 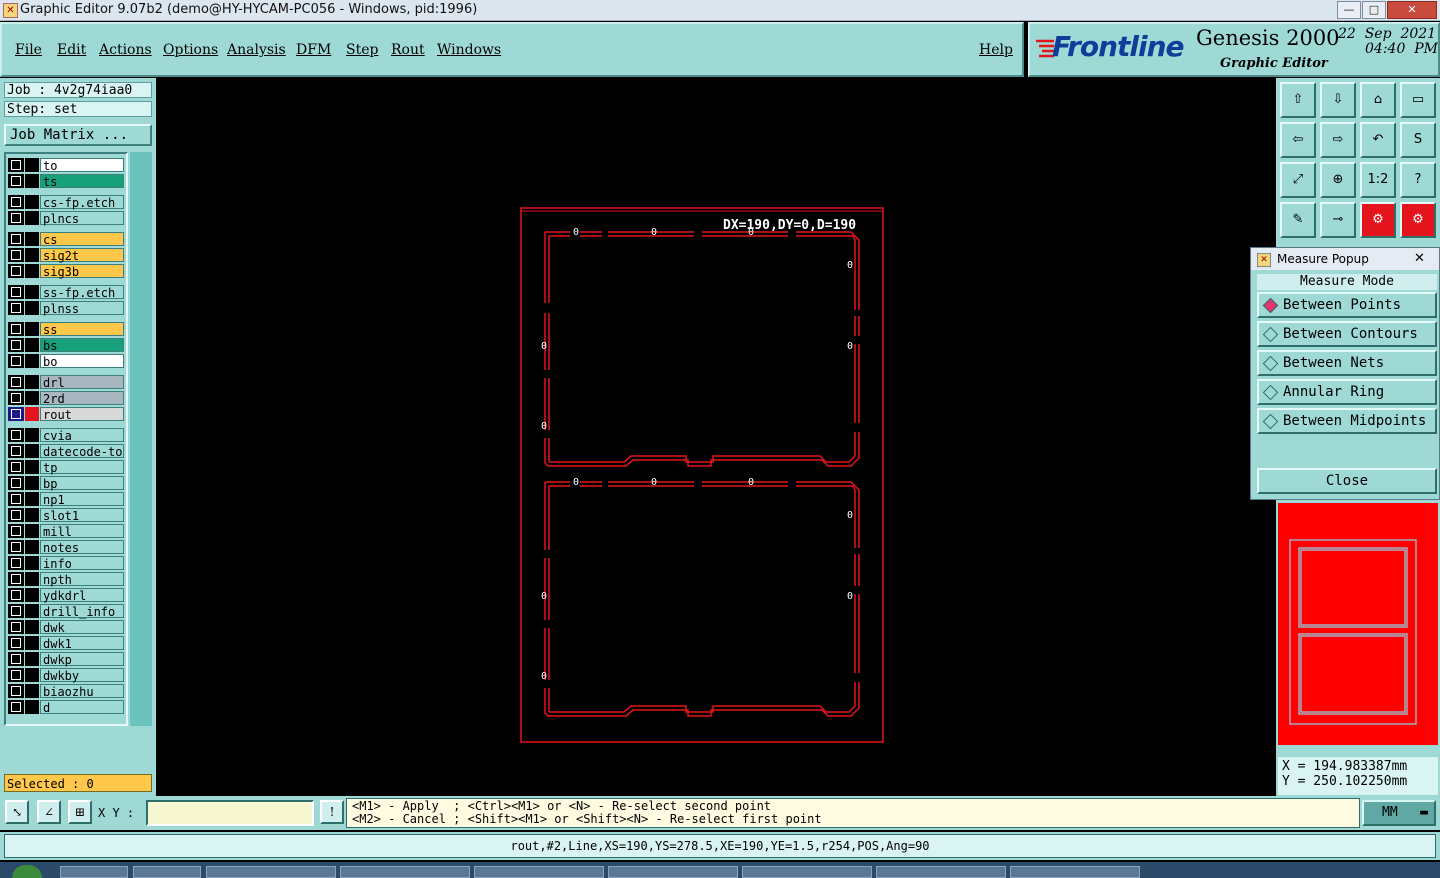 I want to click on layer-name: dwkp, so click(x=82, y=659).